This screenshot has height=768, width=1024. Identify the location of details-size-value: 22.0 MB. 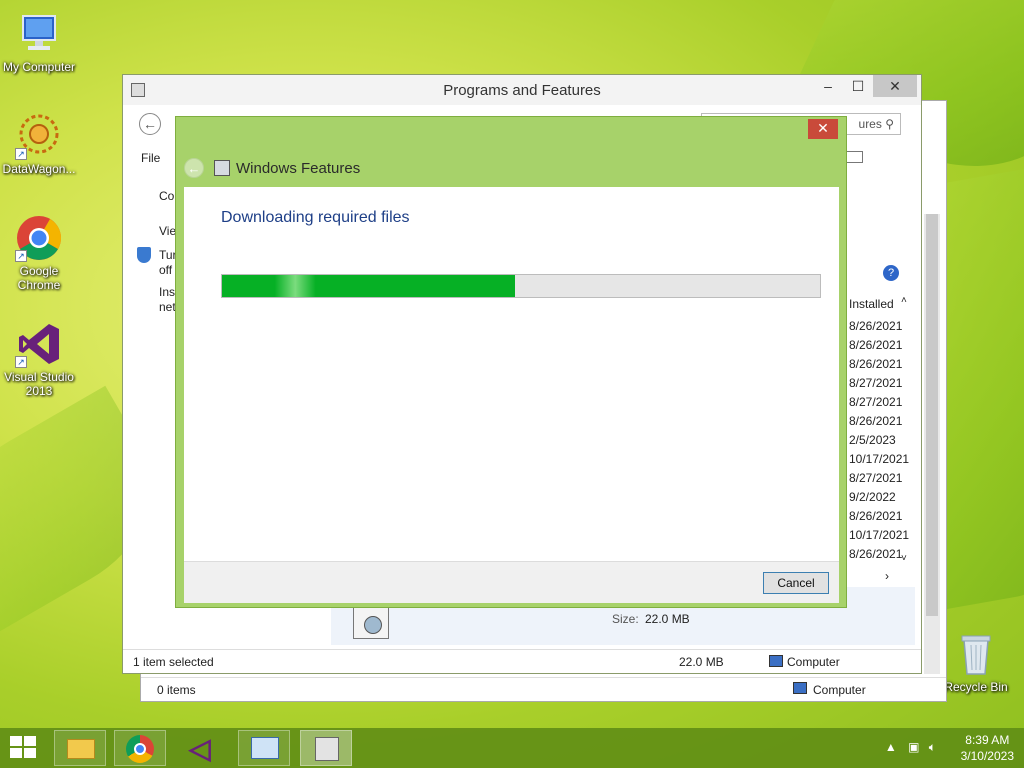
(667, 619).